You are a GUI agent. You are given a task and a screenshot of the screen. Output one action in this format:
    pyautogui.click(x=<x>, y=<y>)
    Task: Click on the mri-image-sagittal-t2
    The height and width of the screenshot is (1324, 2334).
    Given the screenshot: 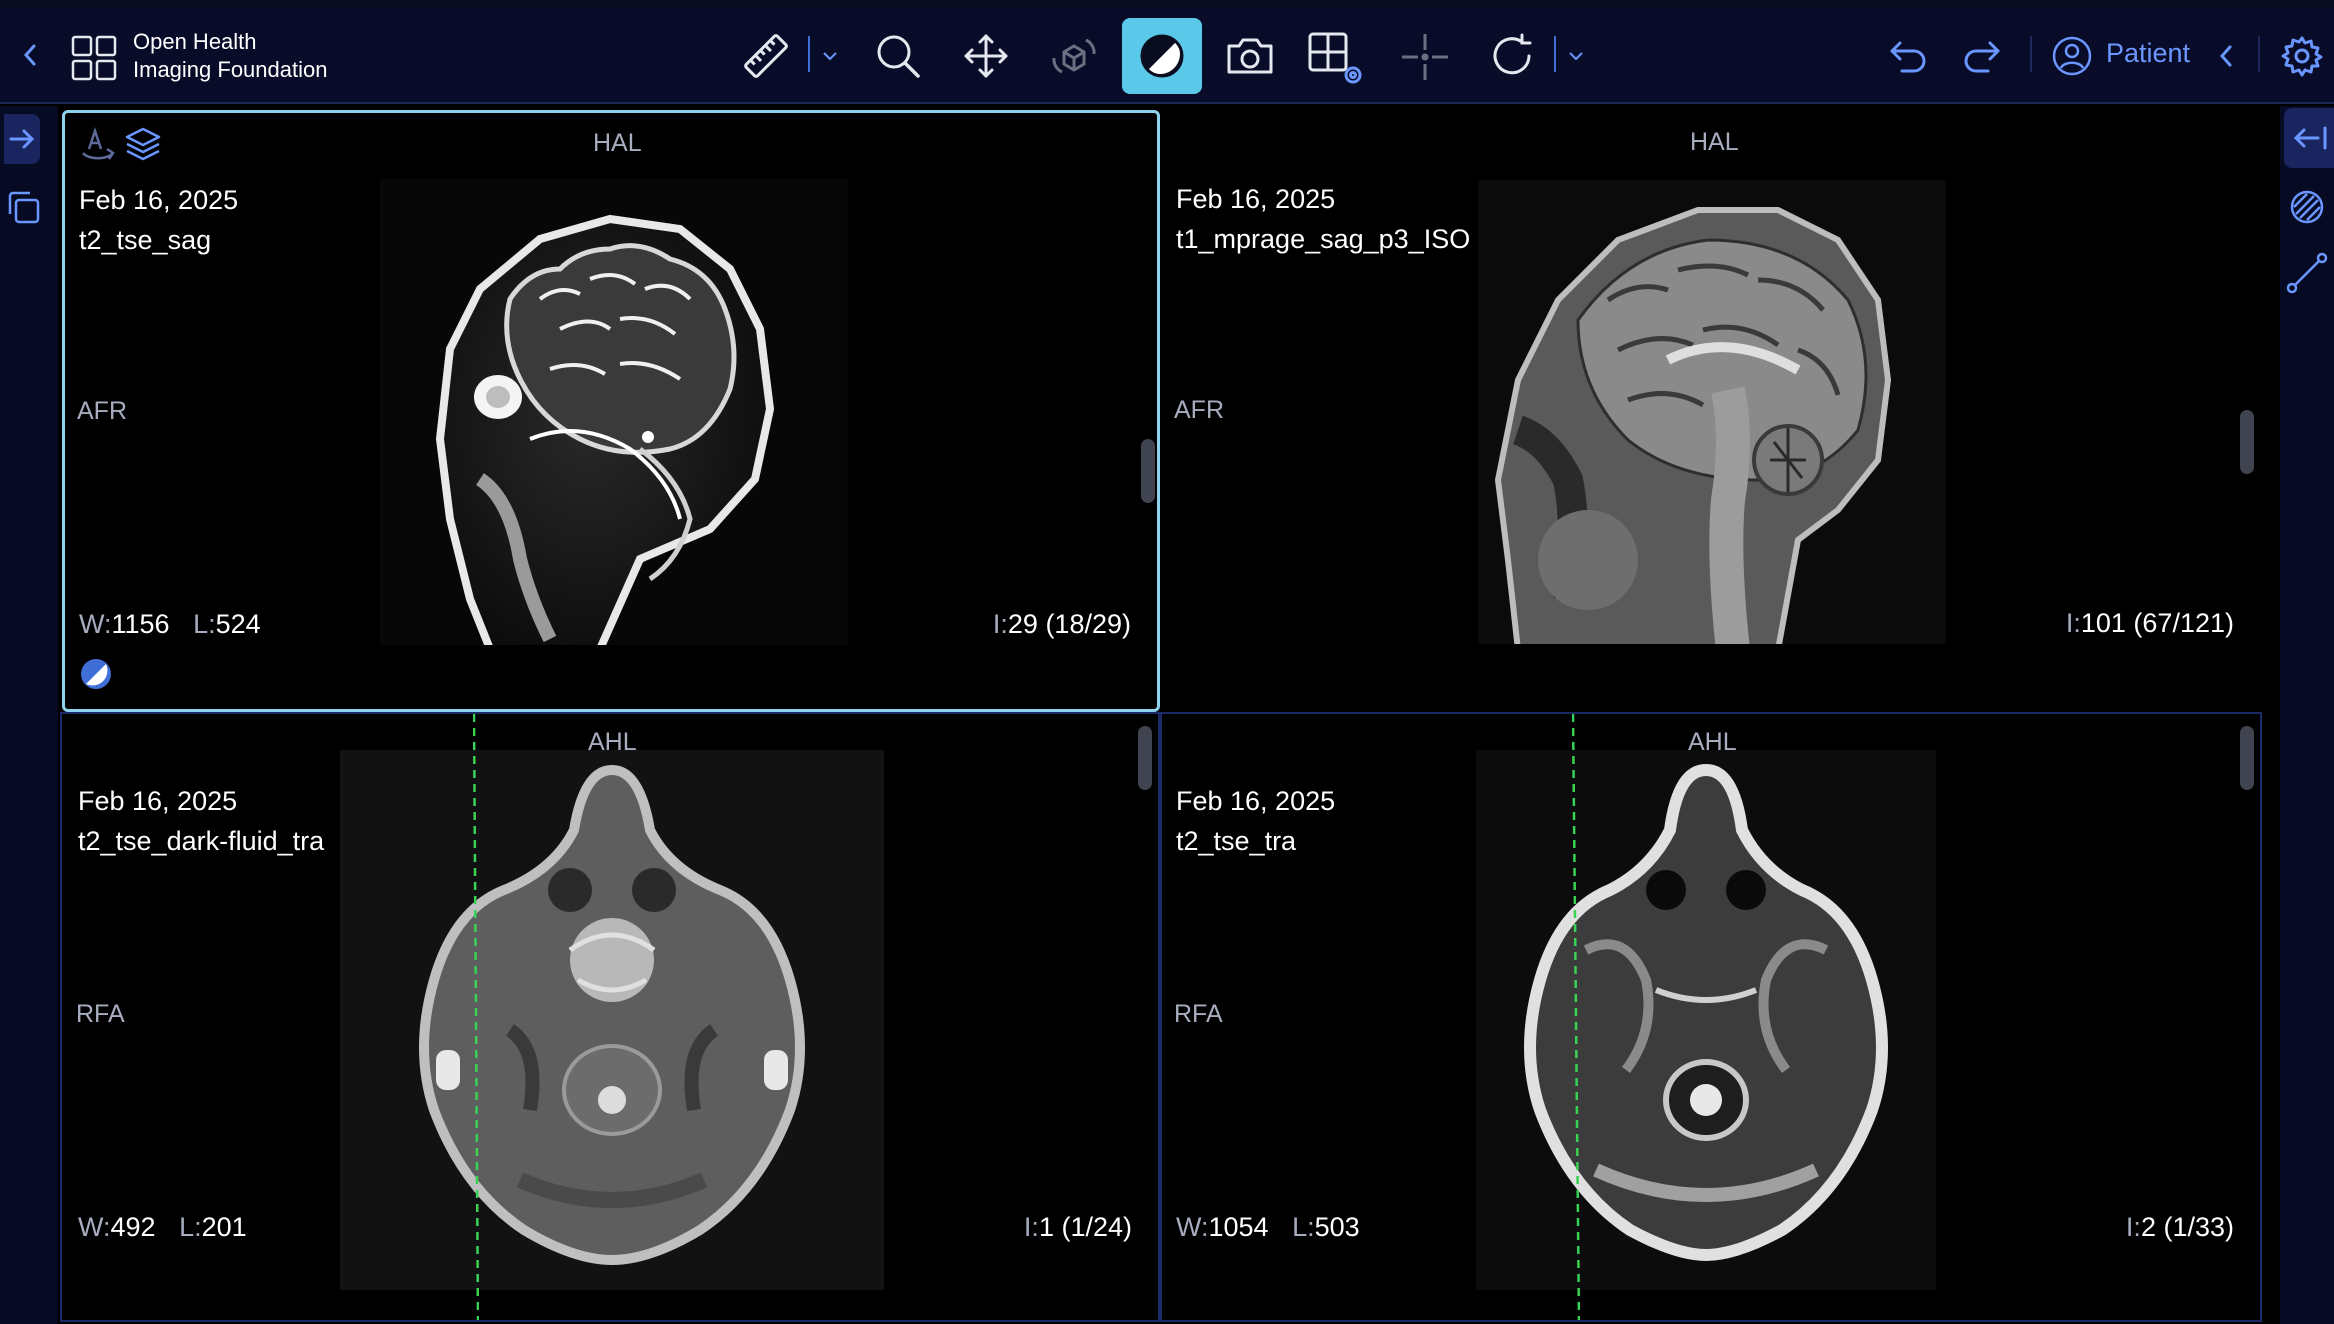 What is the action you would take?
    pyautogui.click(x=614, y=412)
    